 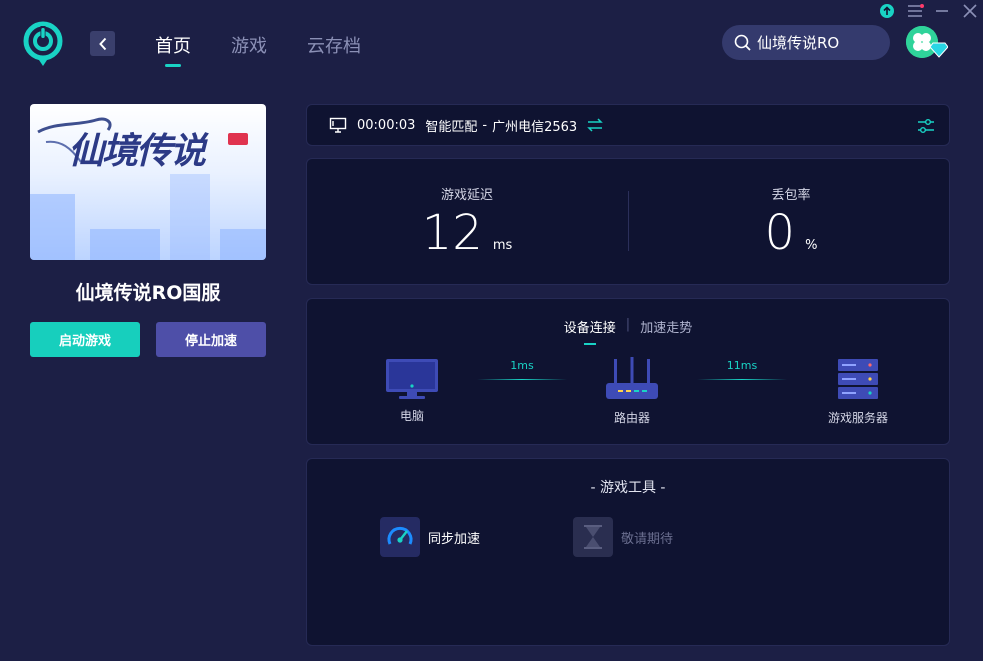 I want to click on link-pc-router: 1ms, so click(x=522, y=369).